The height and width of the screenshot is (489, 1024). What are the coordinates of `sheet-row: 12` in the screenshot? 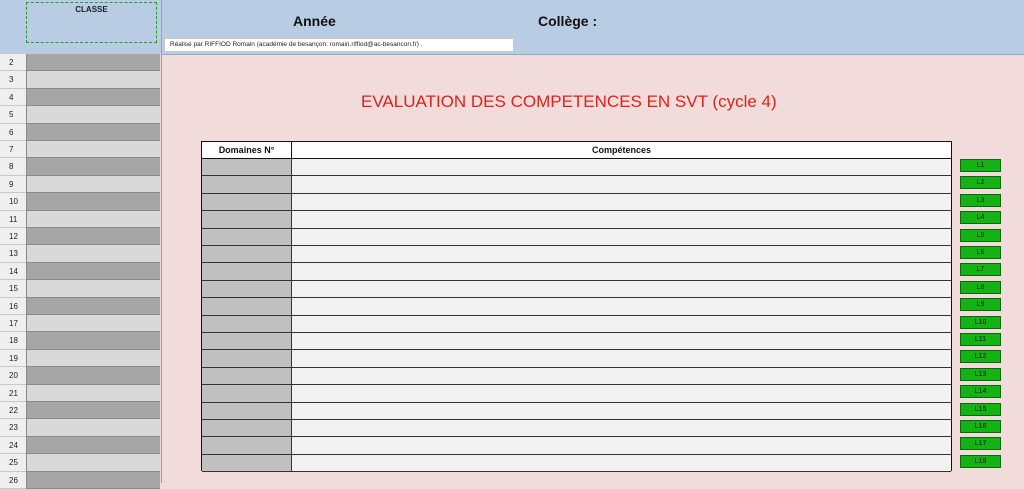 It's located at (80, 237).